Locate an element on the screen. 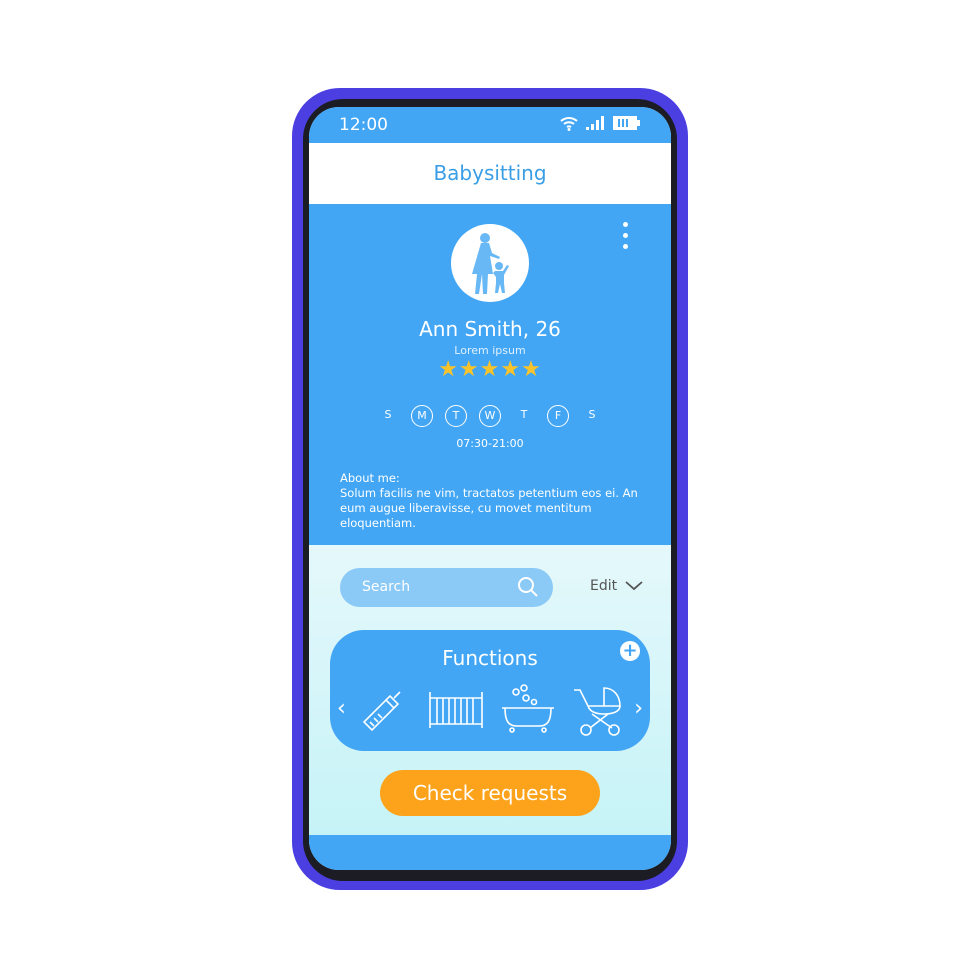 The width and height of the screenshot is (980, 980). more-options-icon is located at coordinates (625, 238).